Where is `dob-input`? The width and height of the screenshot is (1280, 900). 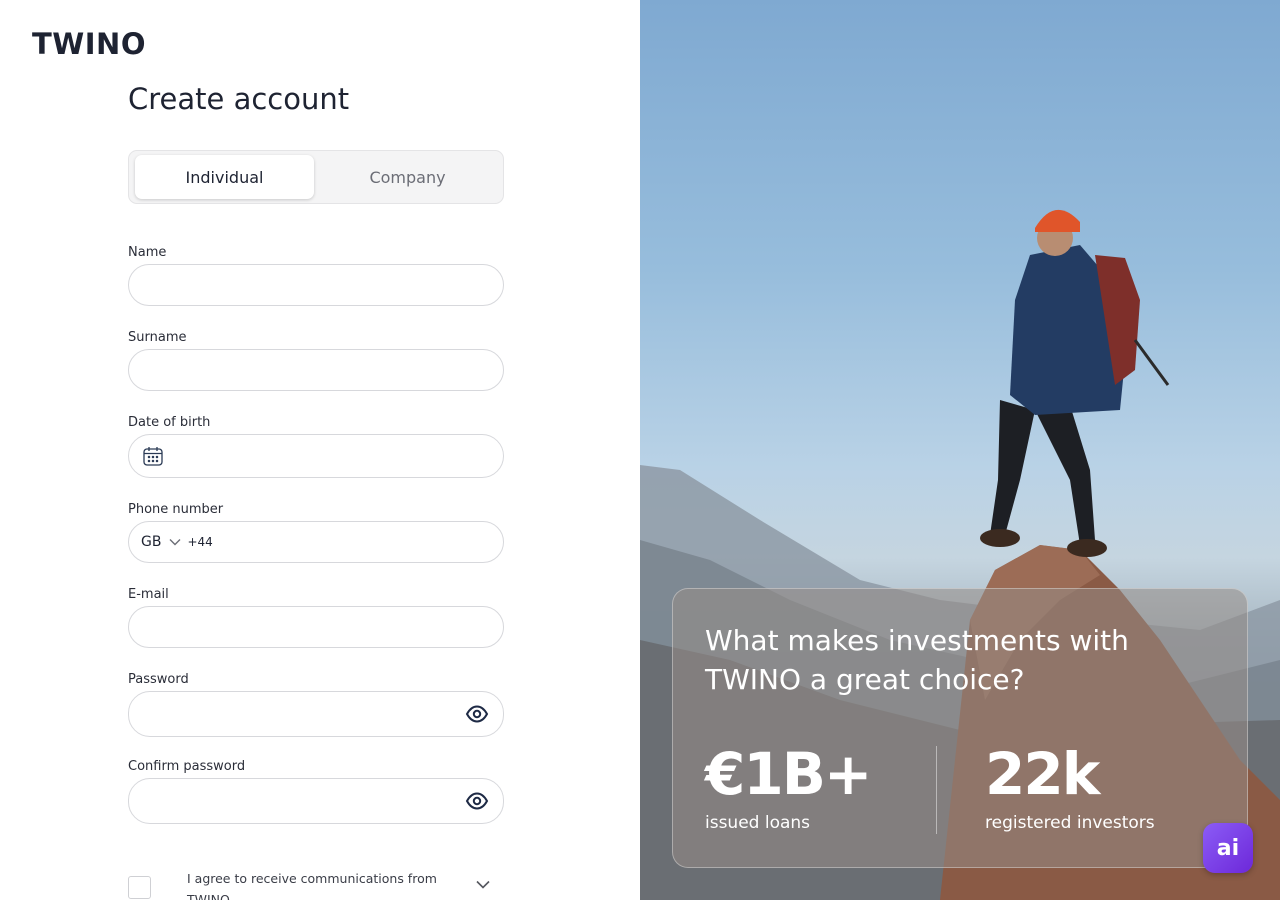 dob-input is located at coordinates (332, 456).